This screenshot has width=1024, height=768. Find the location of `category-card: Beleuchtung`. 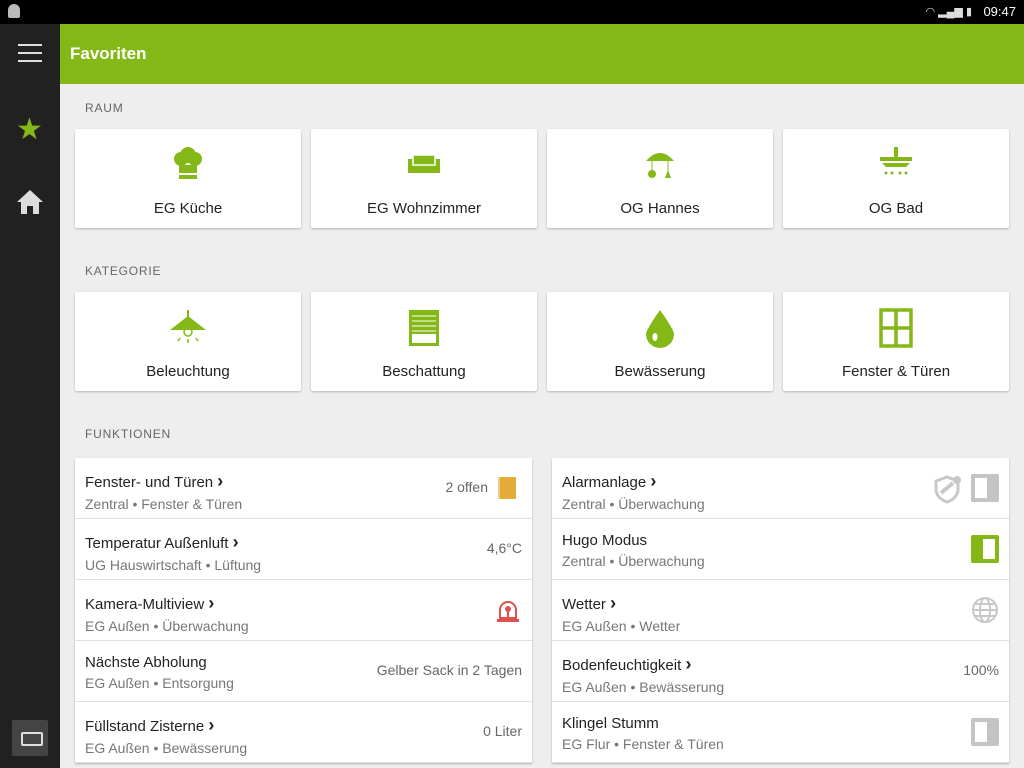

category-card: Beleuchtung is located at coordinates (188, 341).